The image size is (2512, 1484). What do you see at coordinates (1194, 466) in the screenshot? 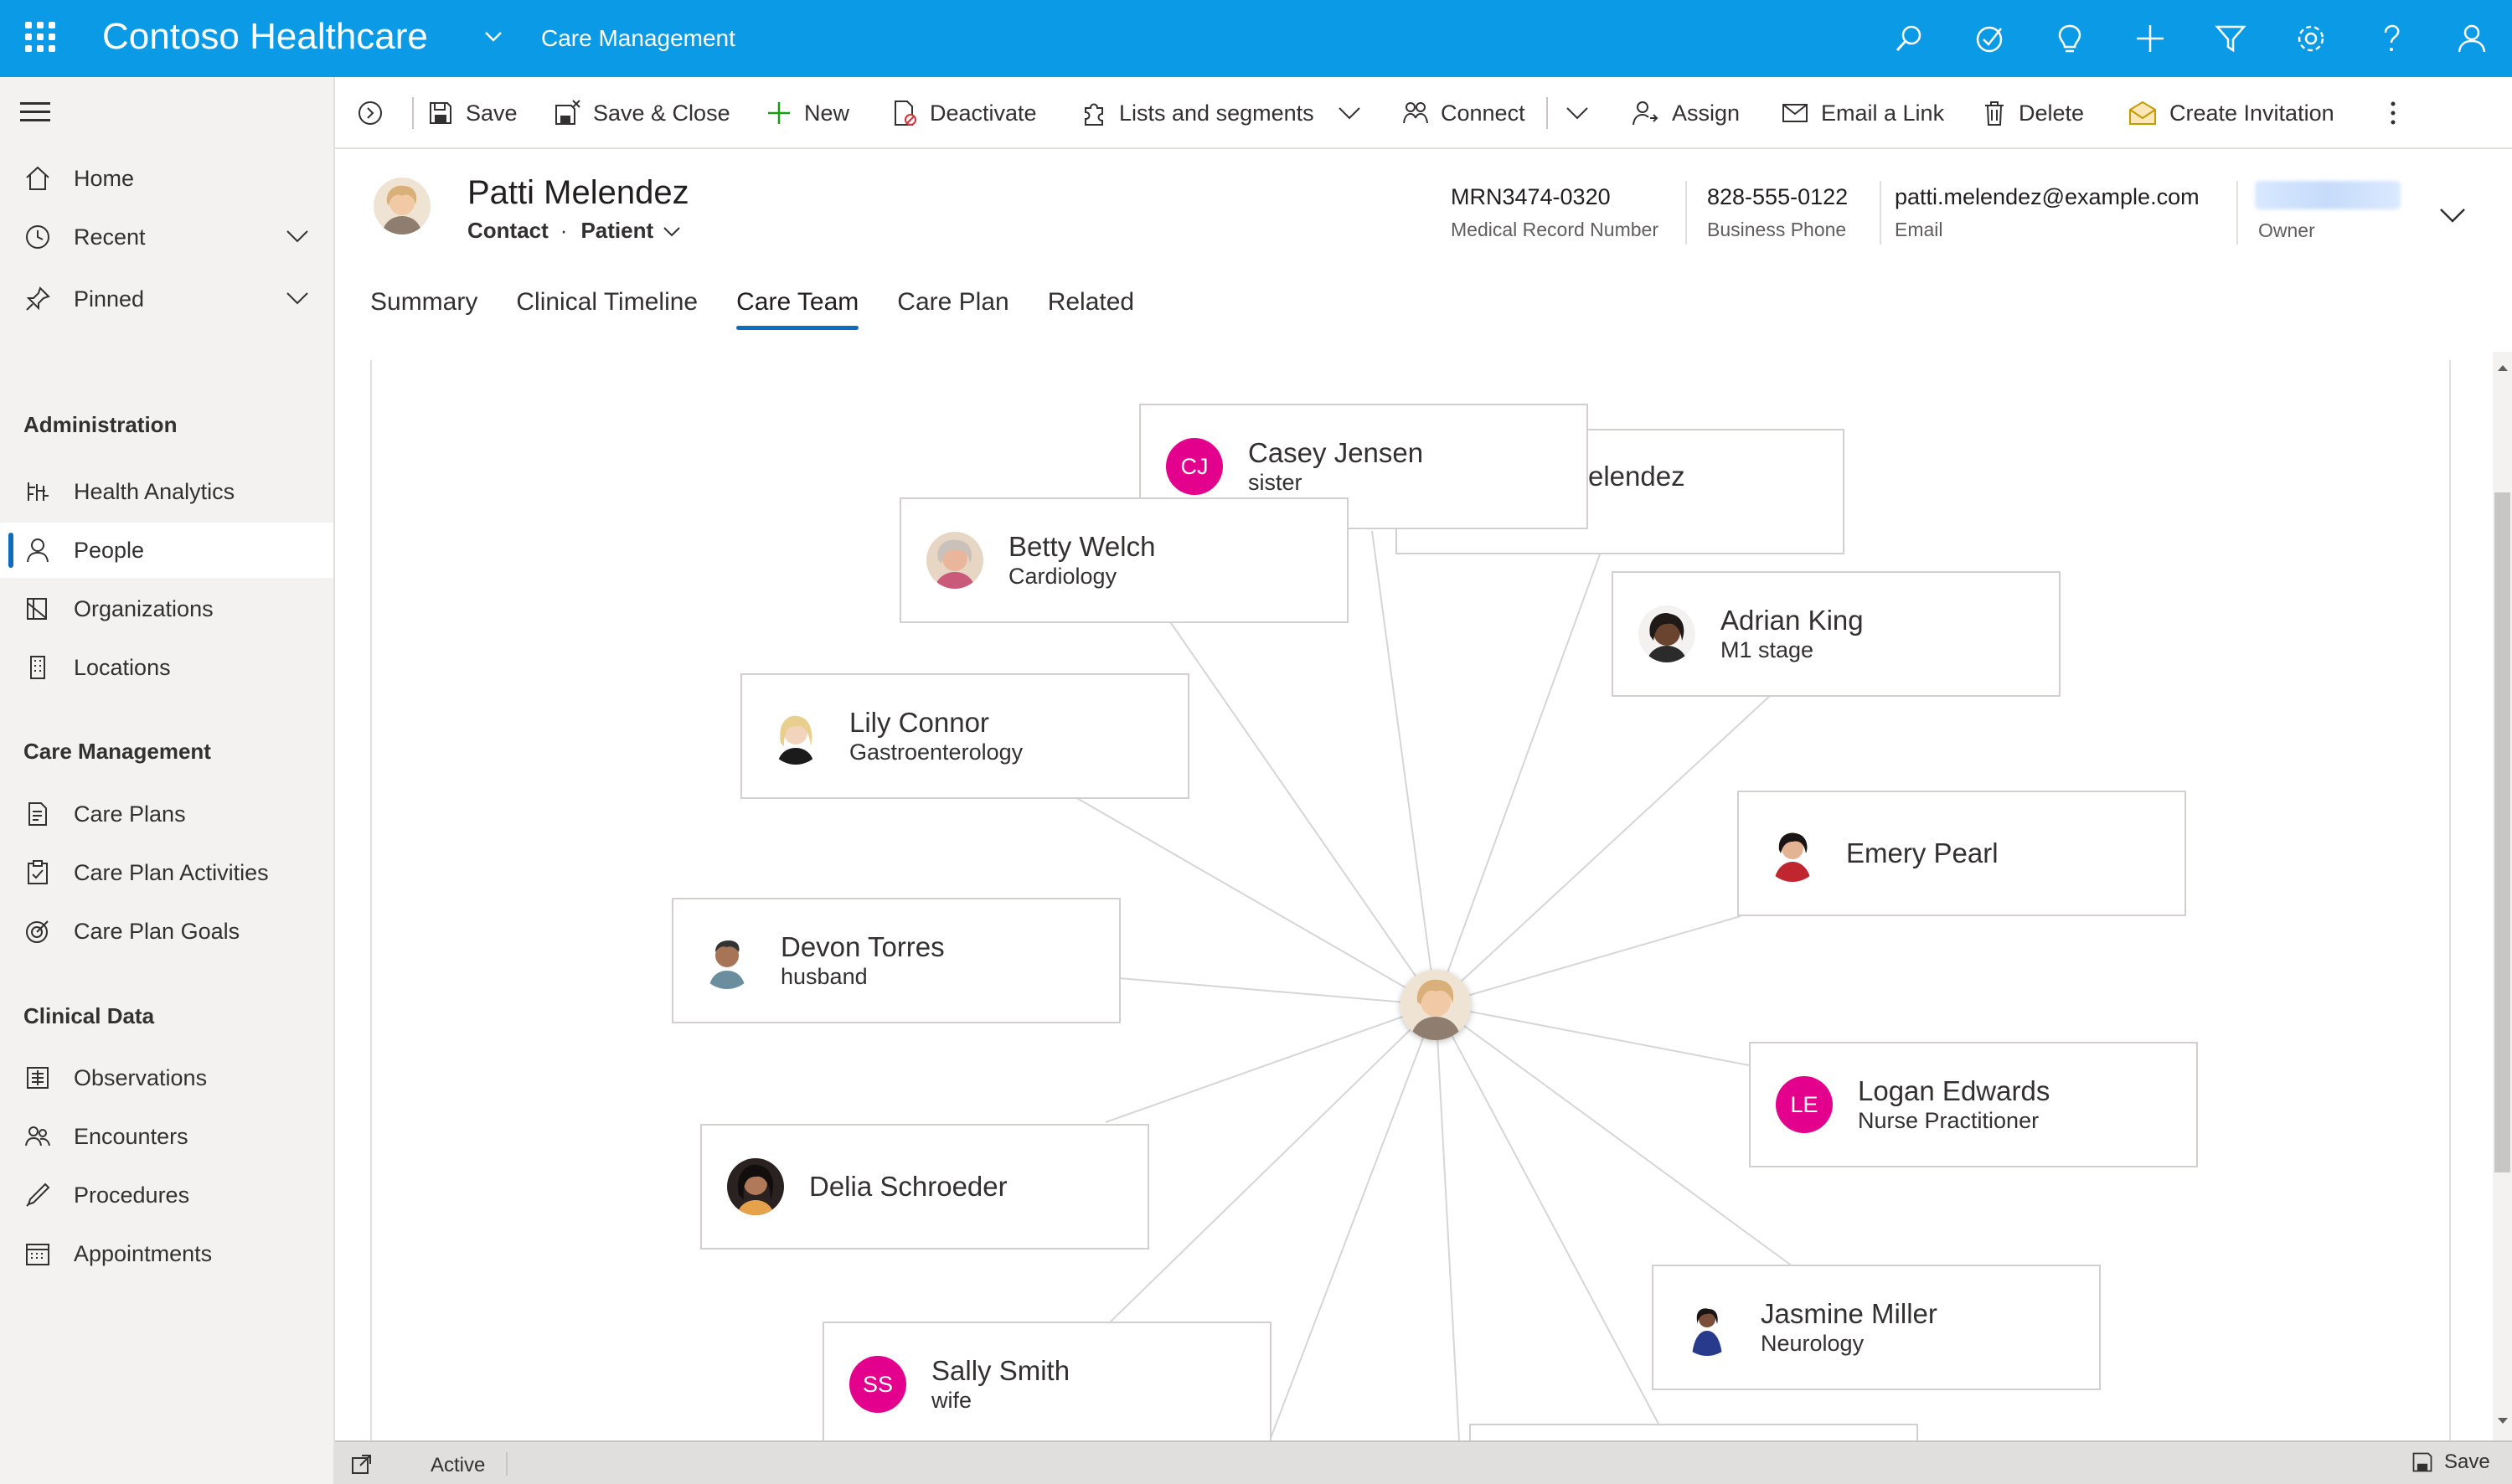
I see `avatar-initials: CJ` at bounding box center [1194, 466].